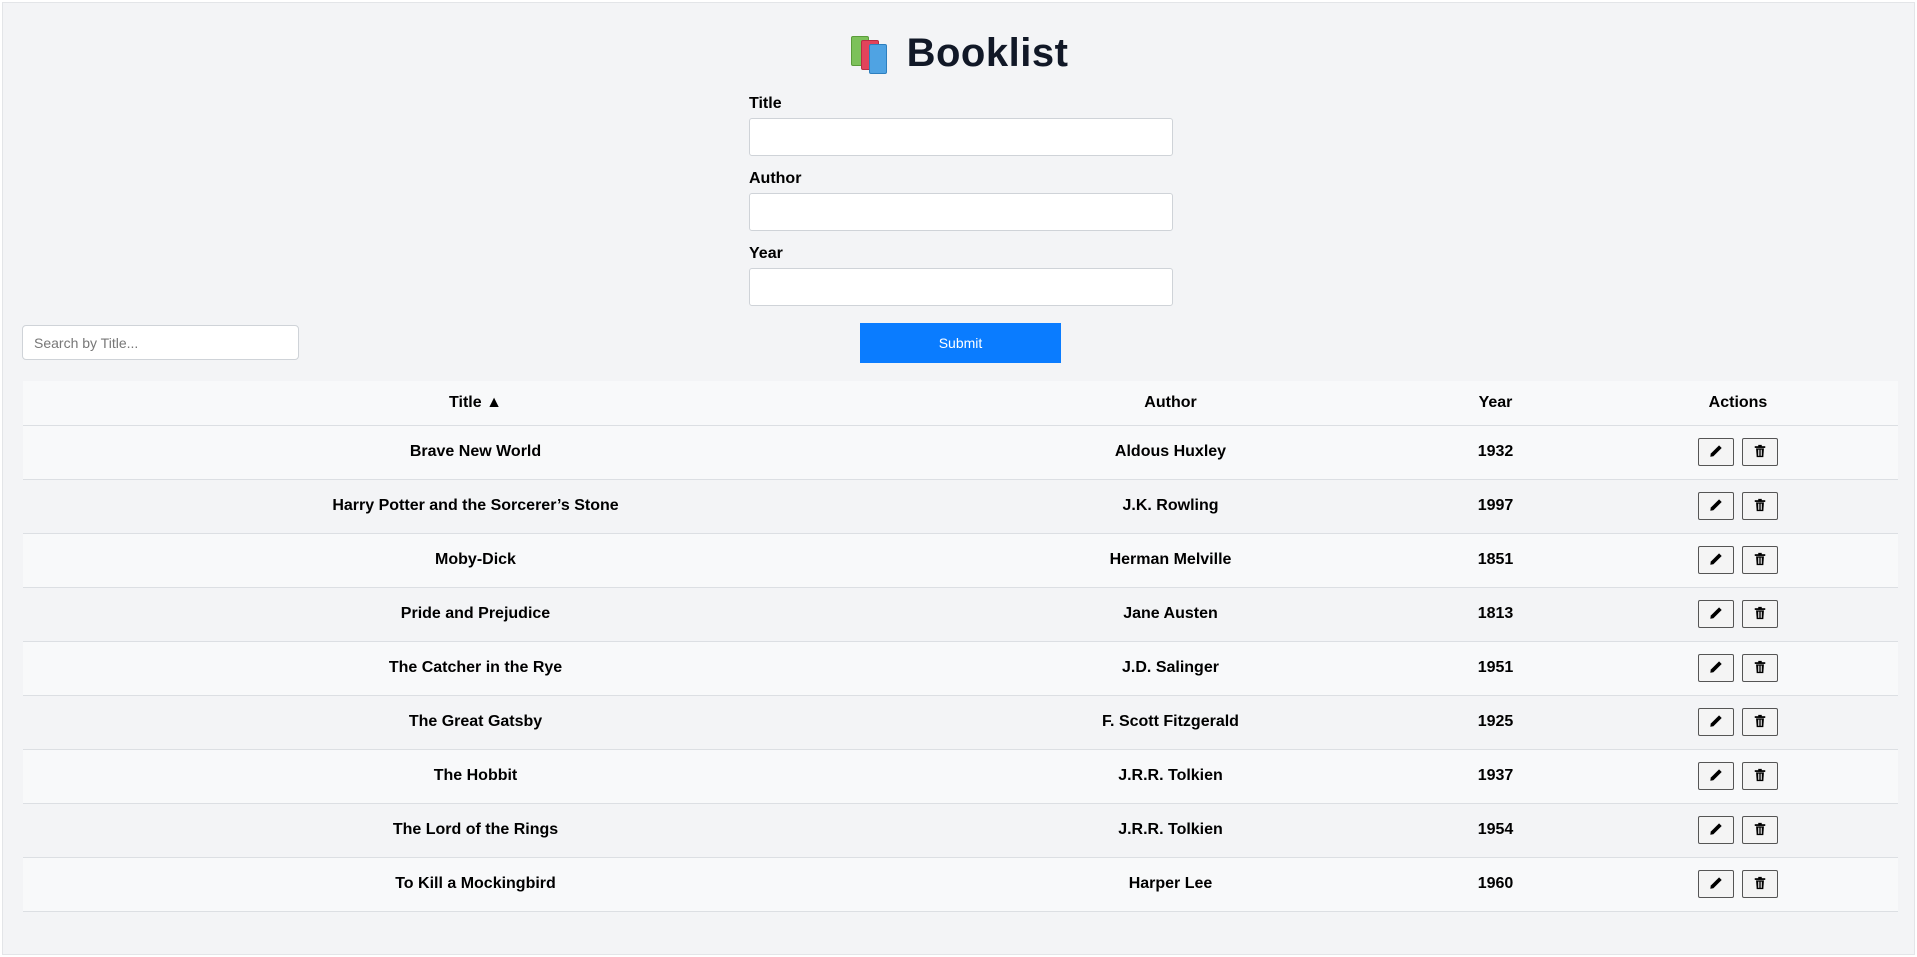  What do you see at coordinates (1170, 506) in the screenshot?
I see `book-author-cell: J.K. Rowling` at bounding box center [1170, 506].